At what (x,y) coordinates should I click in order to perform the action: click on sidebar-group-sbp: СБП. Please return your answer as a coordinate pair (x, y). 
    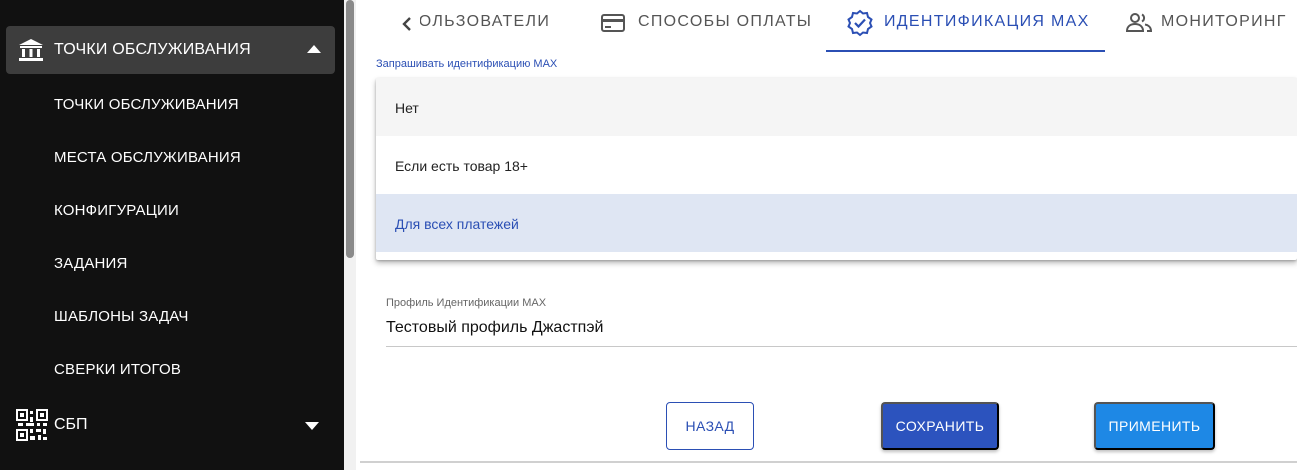
    Looking at the image, I should click on (170, 425).